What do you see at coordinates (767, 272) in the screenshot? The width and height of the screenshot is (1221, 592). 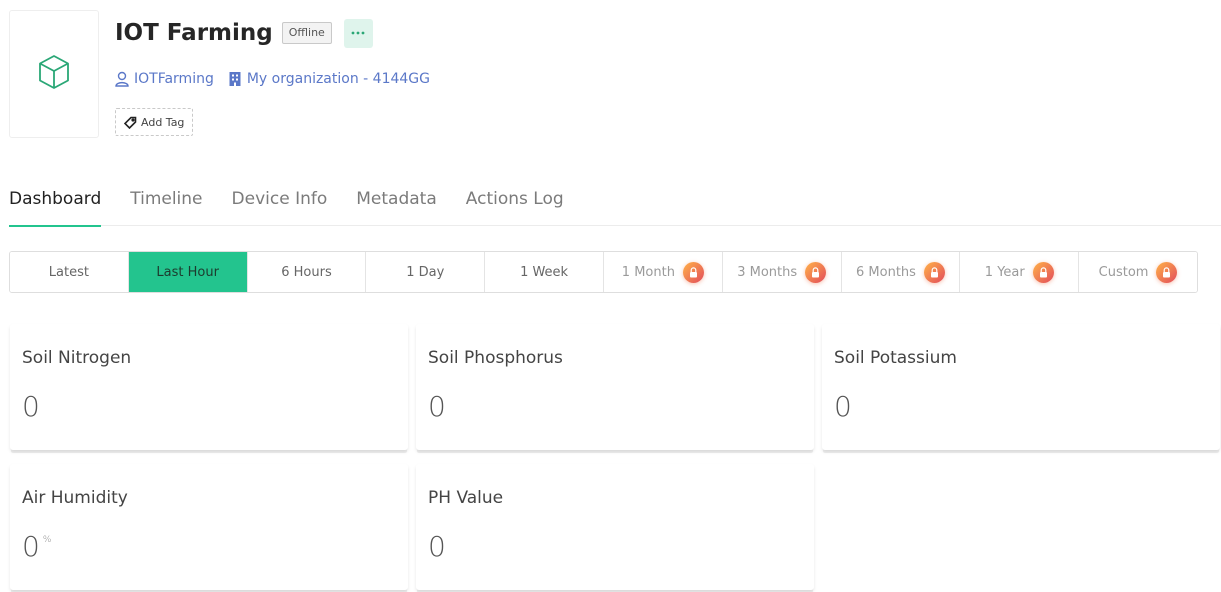 I see `range-label: 3 Months` at bounding box center [767, 272].